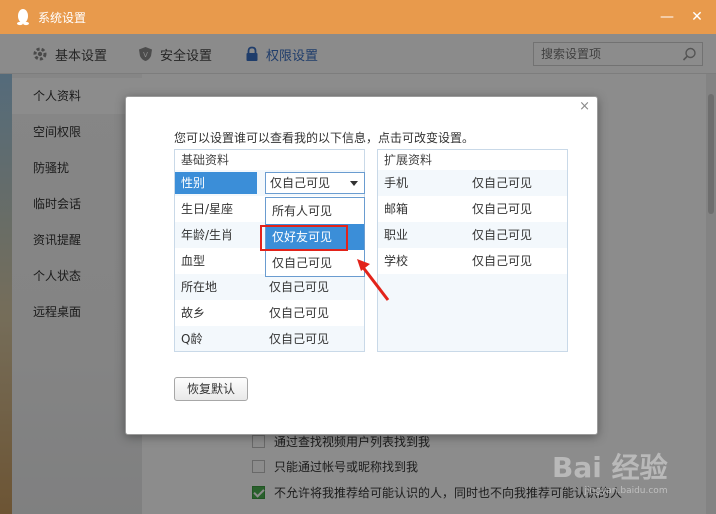 The width and height of the screenshot is (716, 514). What do you see at coordinates (62, 18) in the screenshot?
I see `window-title: 系统设置` at bounding box center [62, 18].